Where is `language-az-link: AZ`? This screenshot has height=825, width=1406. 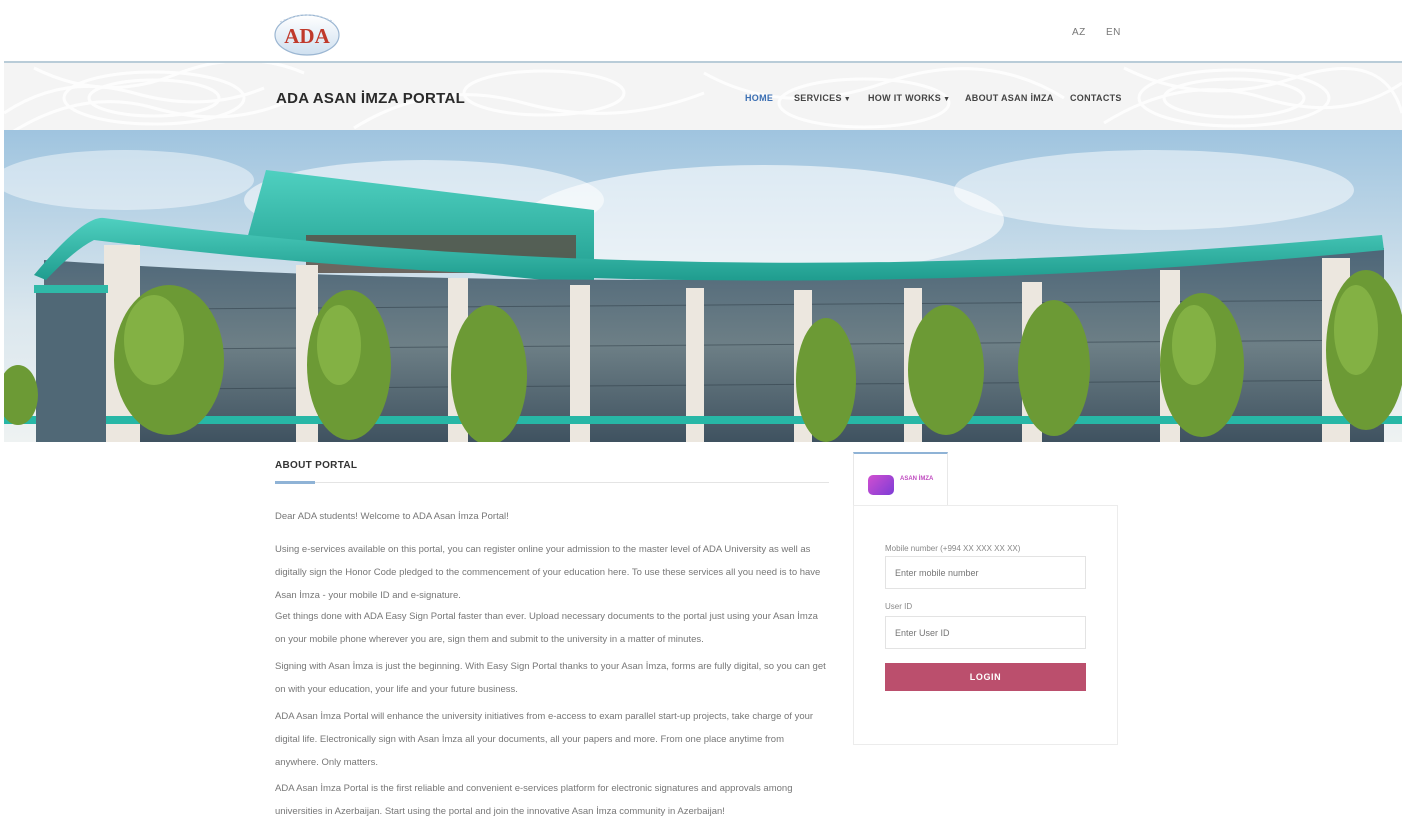
language-az-link: AZ is located at coordinates (1079, 32).